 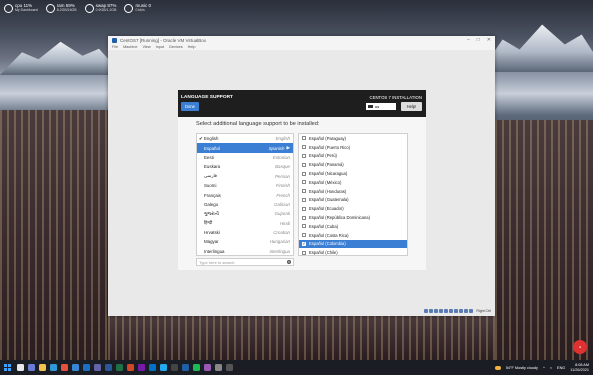 What do you see at coordinates (579, 367) in the screenshot?
I see `clock: 8:08 AM 11/26/2021` at bounding box center [579, 367].